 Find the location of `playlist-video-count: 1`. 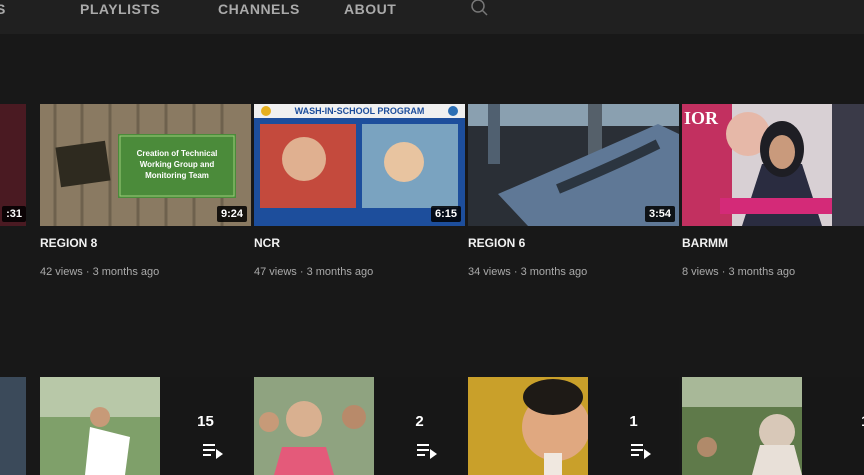

playlist-video-count: 1 is located at coordinates (633, 421).